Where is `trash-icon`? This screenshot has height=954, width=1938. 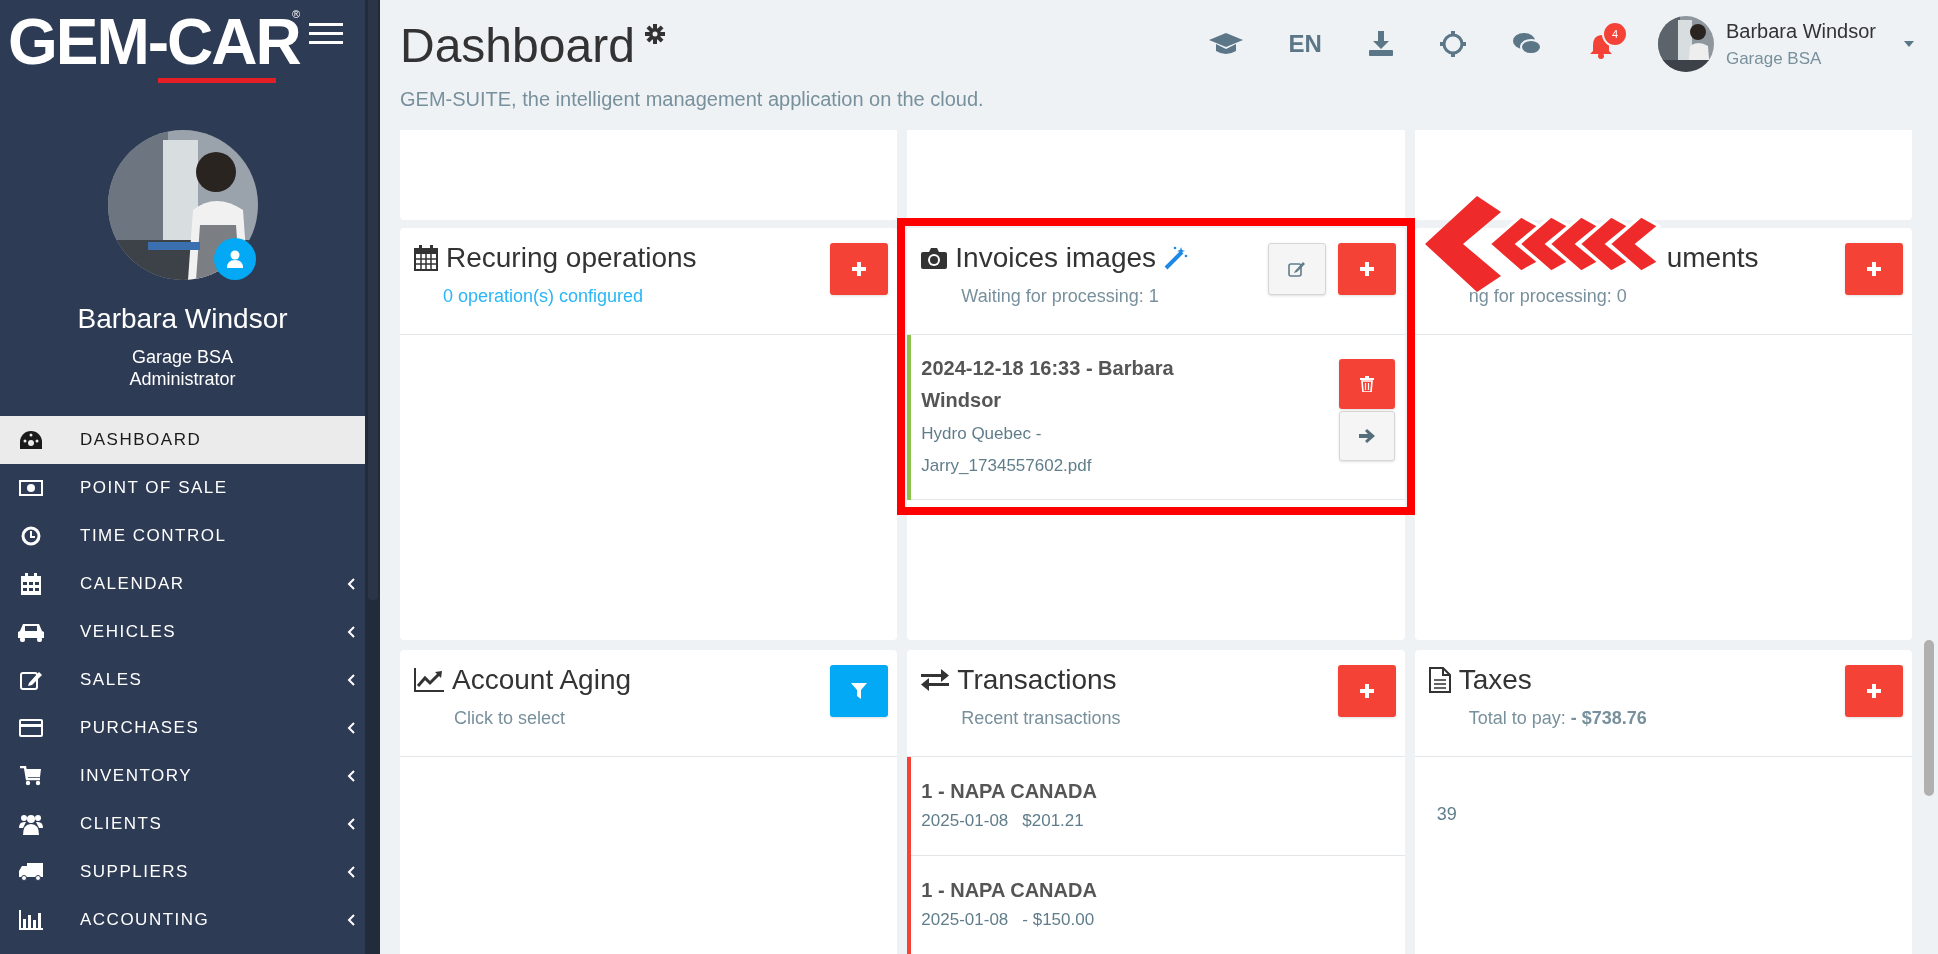
trash-icon is located at coordinates (1366, 384).